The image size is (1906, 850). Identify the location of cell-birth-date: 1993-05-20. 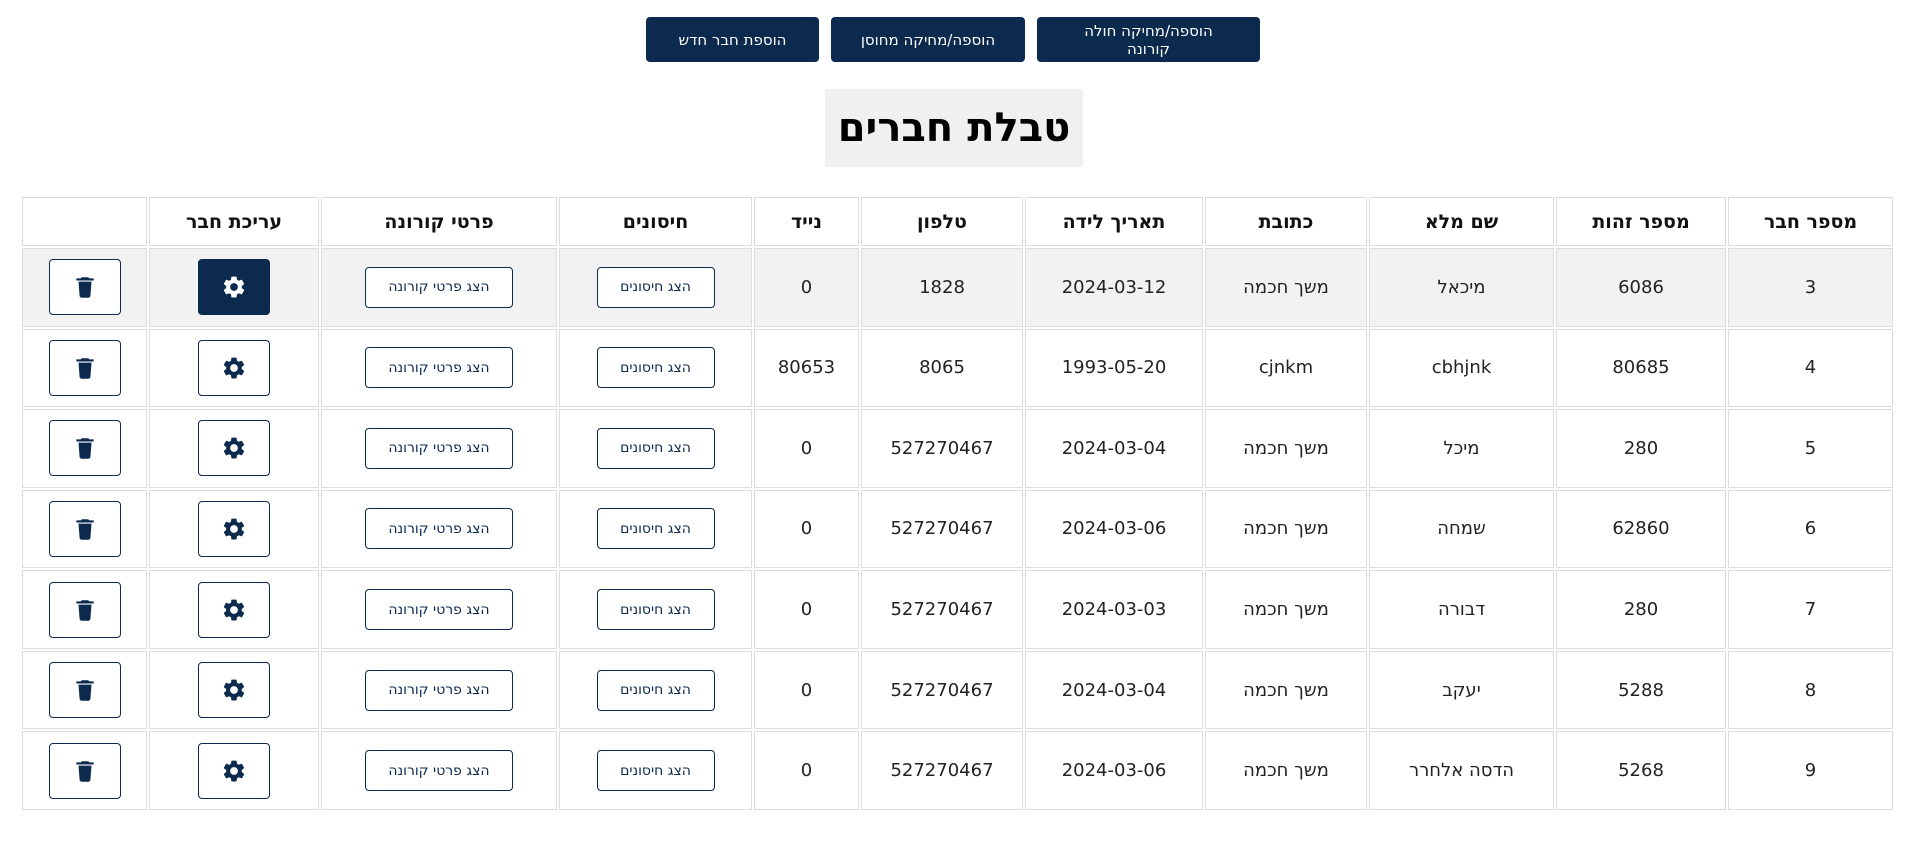
(1114, 368).